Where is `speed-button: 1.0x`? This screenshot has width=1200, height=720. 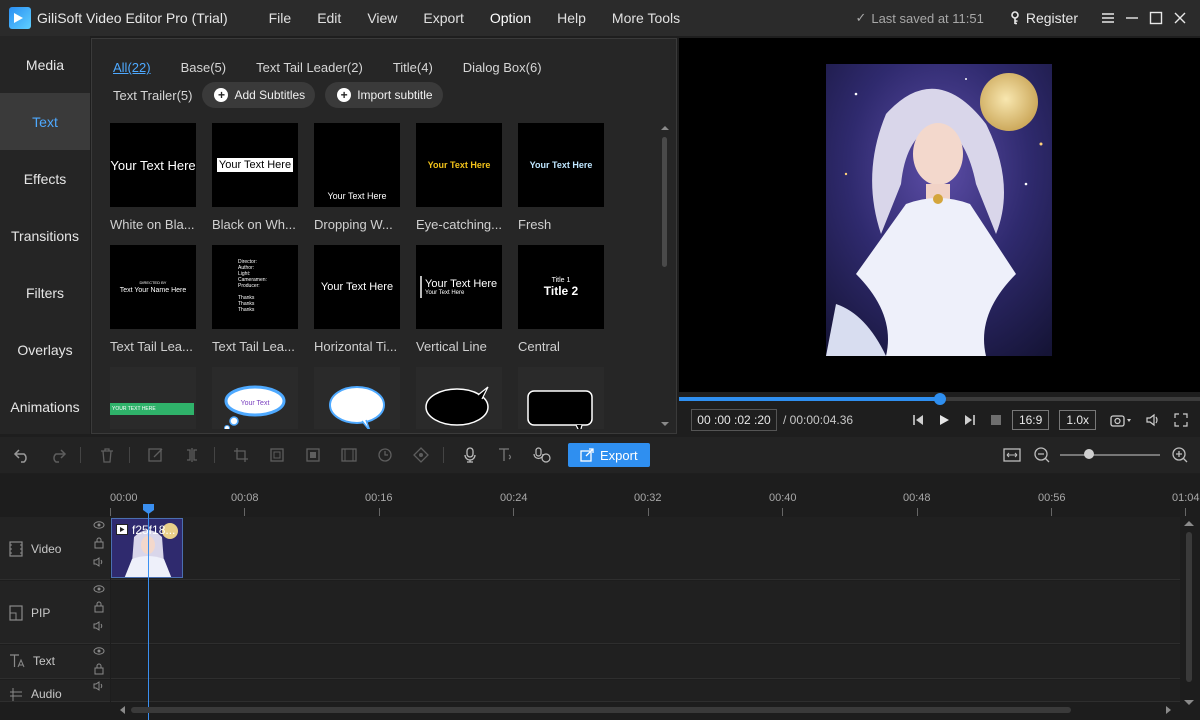
speed-button: 1.0x is located at coordinates (1077, 420).